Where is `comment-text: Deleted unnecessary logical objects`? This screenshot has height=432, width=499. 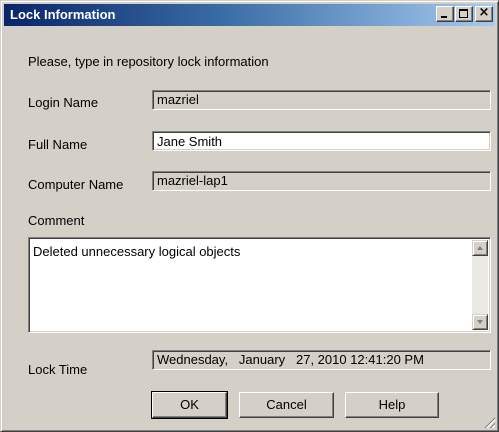 comment-text: Deleted unnecessary logical objects is located at coordinates (137, 251).